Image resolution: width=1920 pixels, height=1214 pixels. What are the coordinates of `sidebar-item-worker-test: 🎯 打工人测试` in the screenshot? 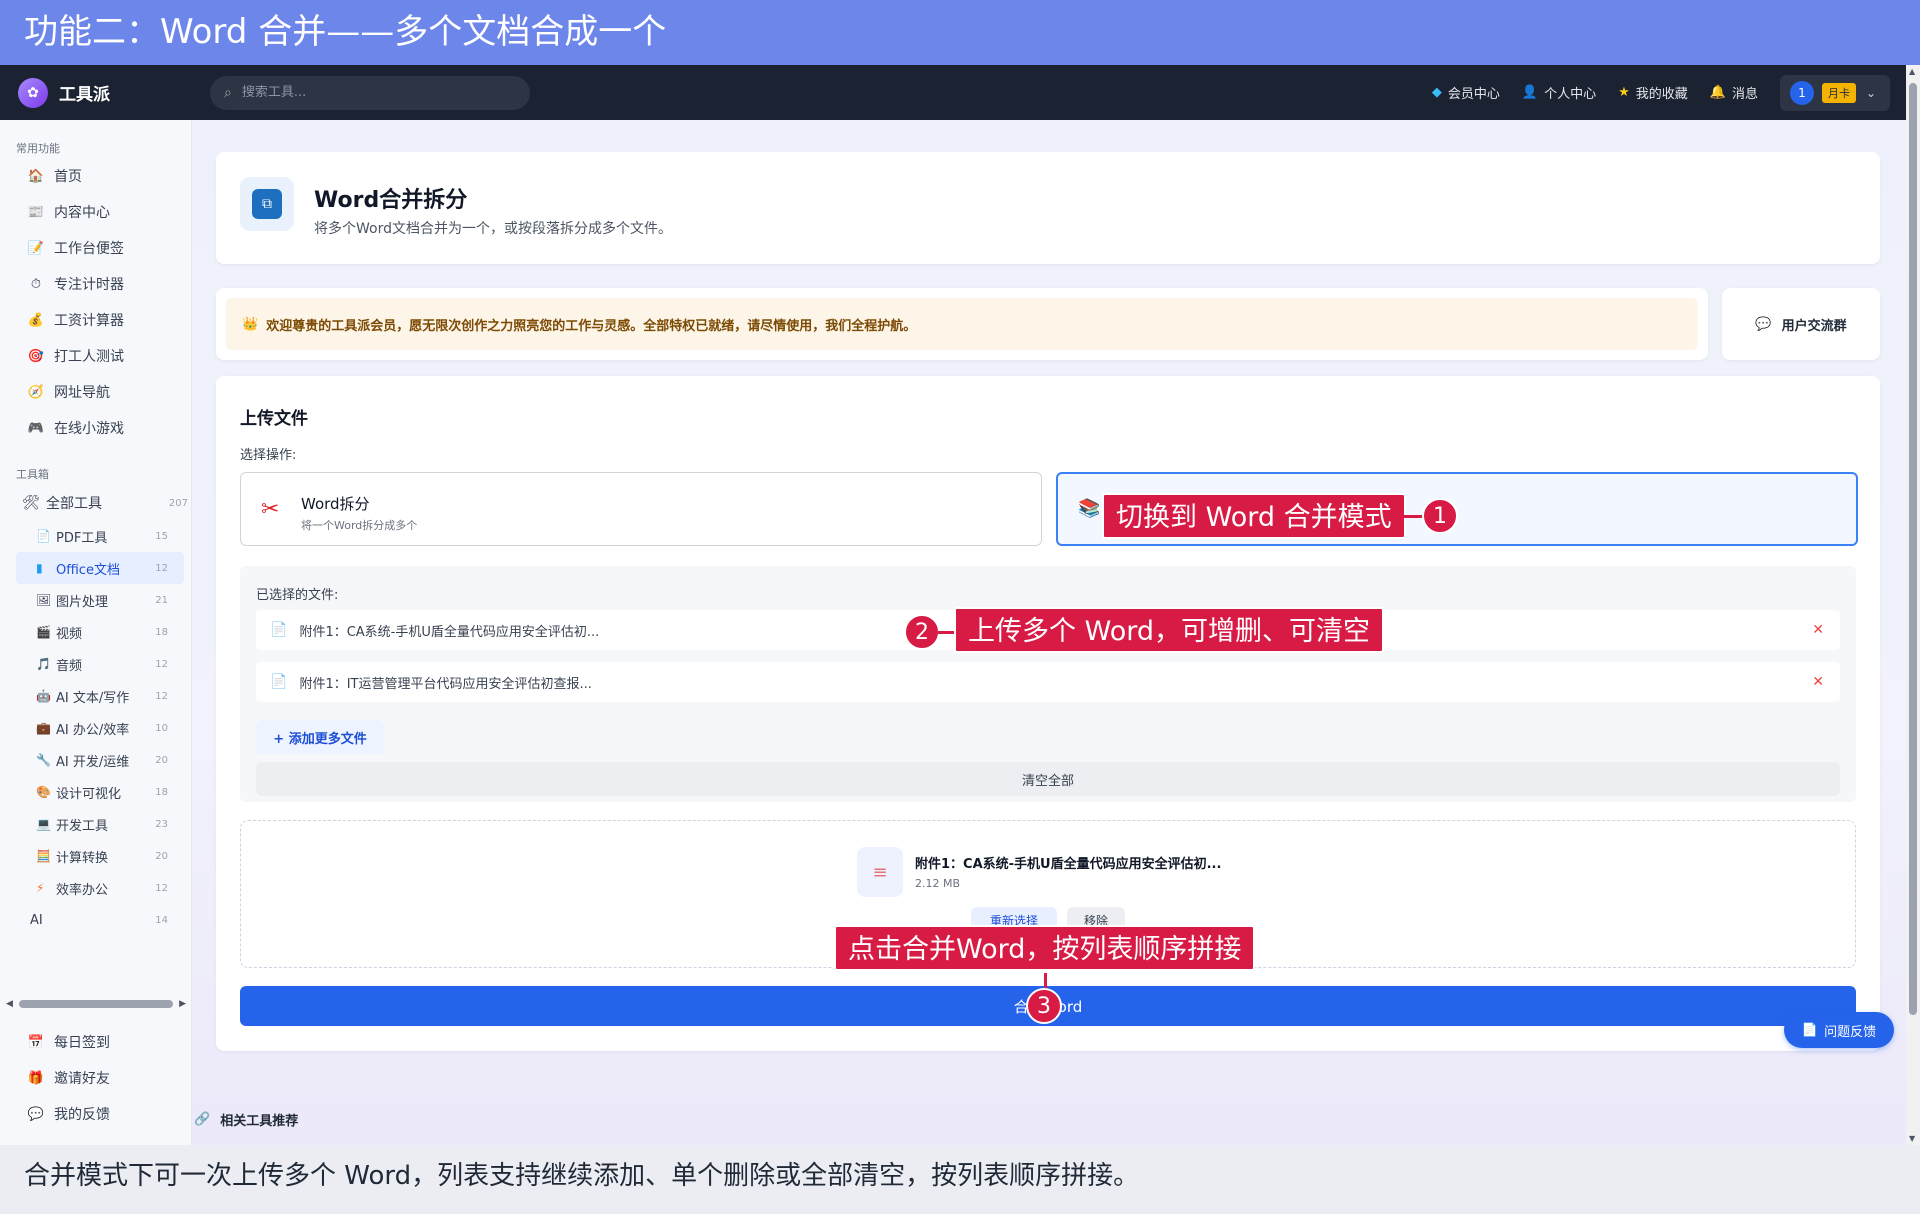 It's located at (96, 356).